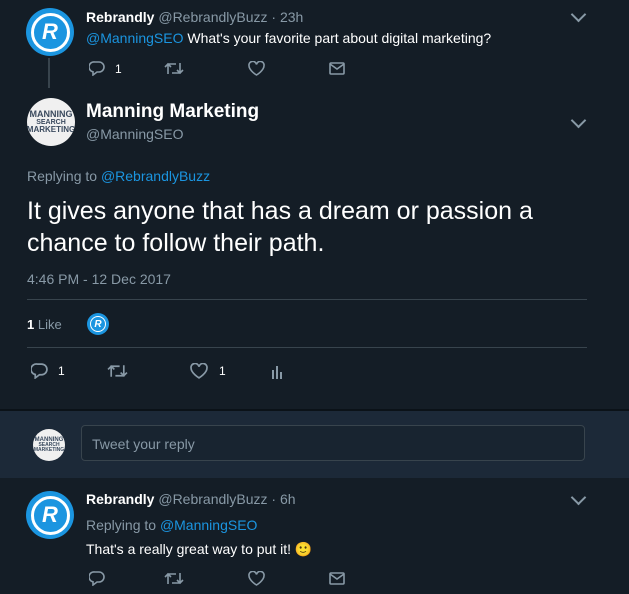  I want to click on likes-number: 1, so click(31, 324).